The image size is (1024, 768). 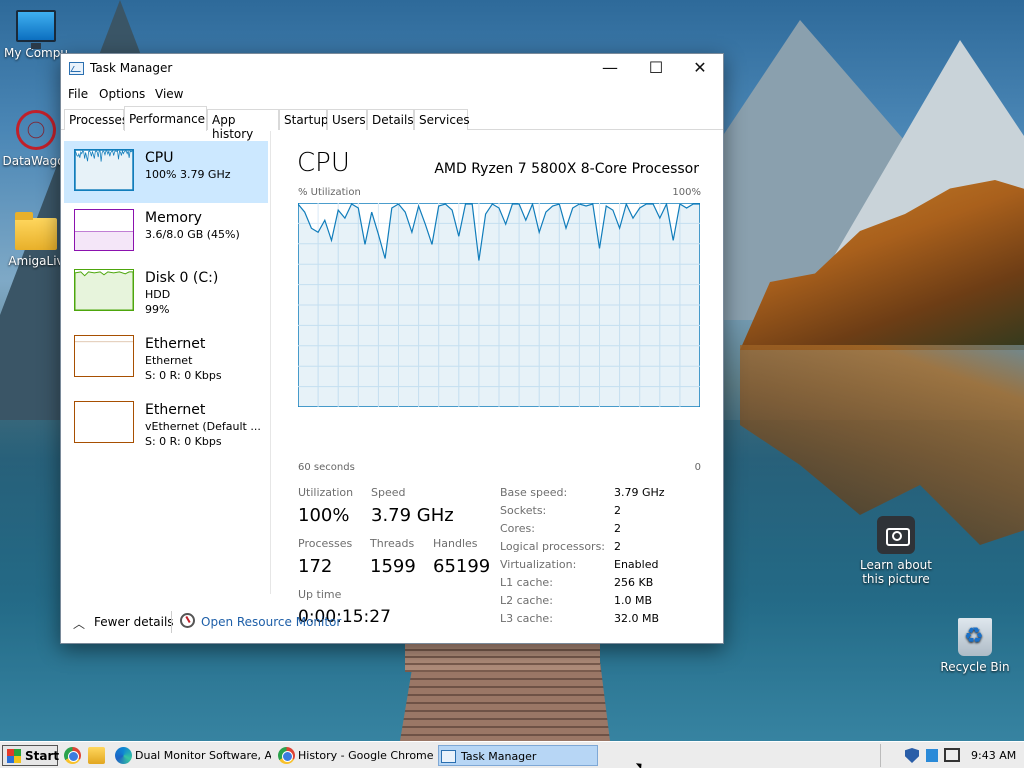 What do you see at coordinates (523, 510) in the screenshot?
I see `spec-key: Sockets:` at bounding box center [523, 510].